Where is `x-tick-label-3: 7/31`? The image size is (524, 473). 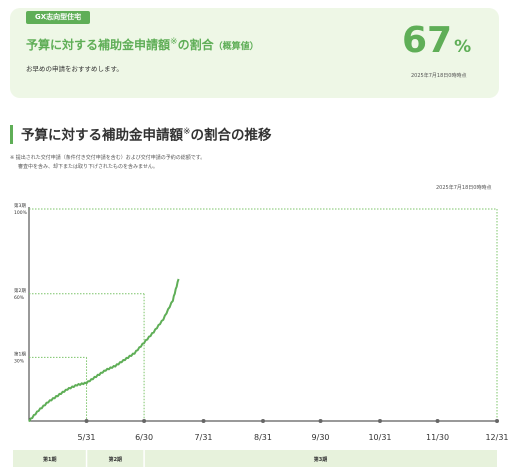
x-tick-label-3: 7/31 is located at coordinates (204, 437).